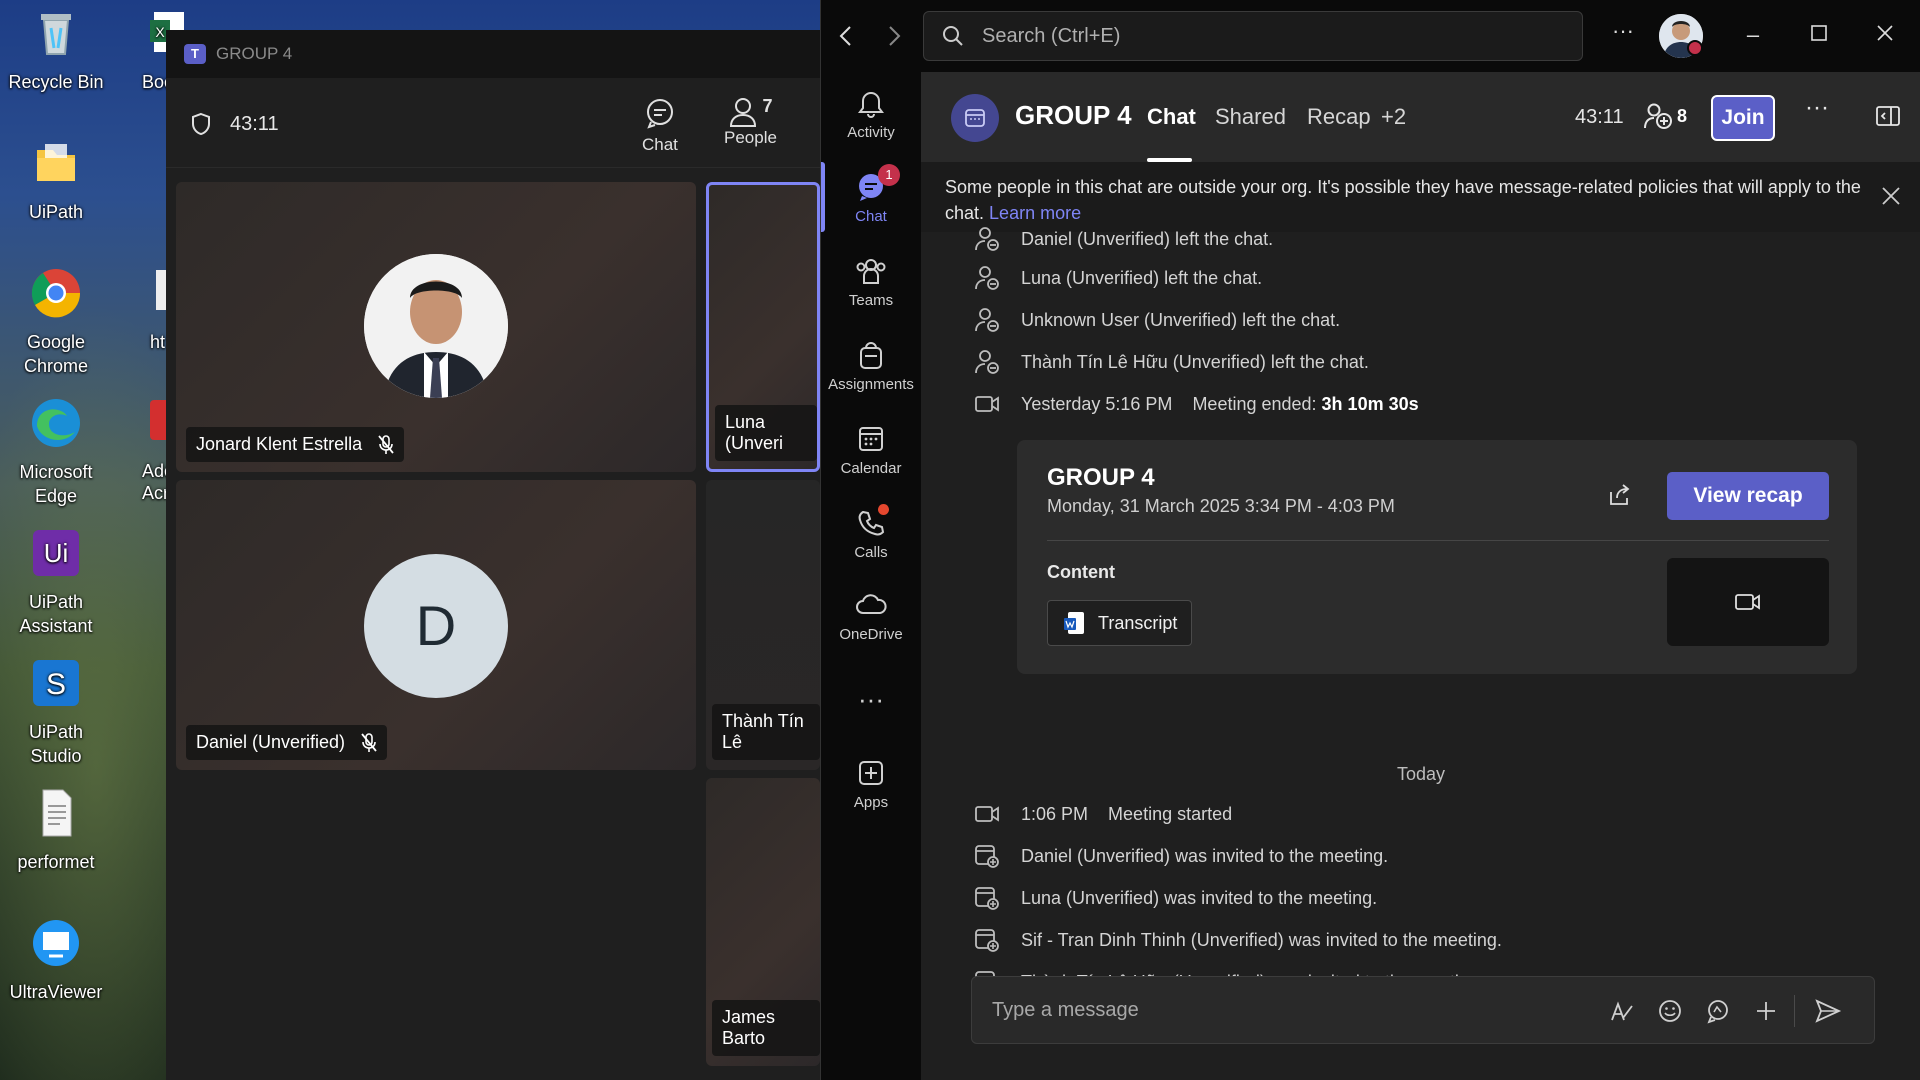  I want to click on close-icon, so click(1891, 196).